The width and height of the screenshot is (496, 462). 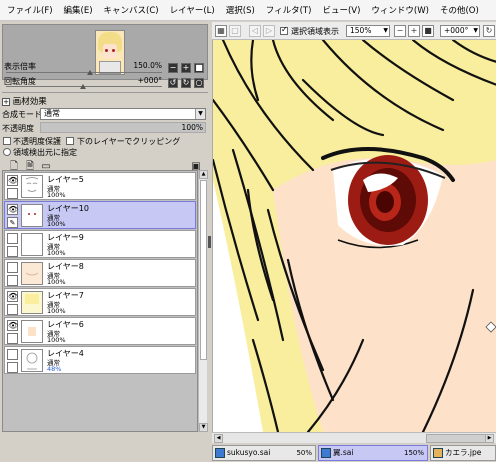 I want to click on show-selection-label: 選択領域表示, so click(x=315, y=31).